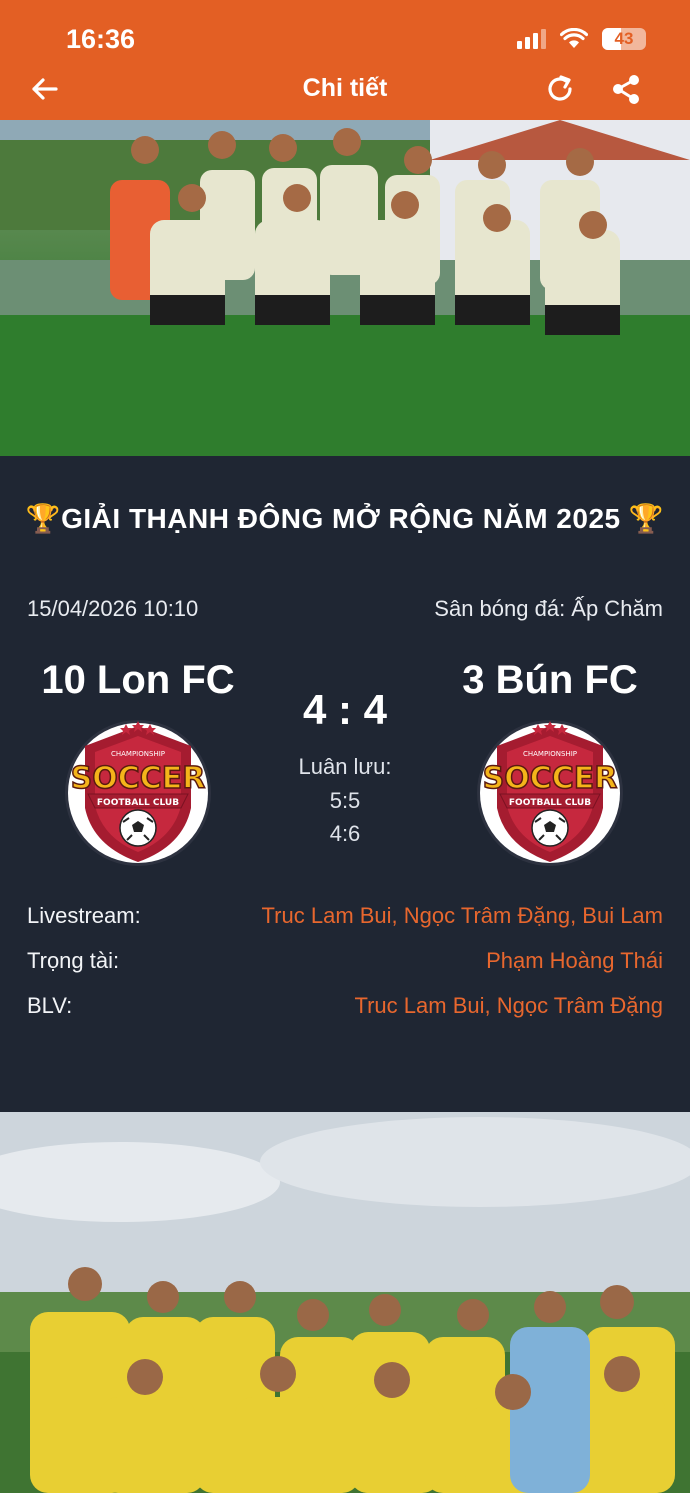  Describe the element at coordinates (84, 915) in the screenshot. I see `livestream-label: Livestream:` at that location.